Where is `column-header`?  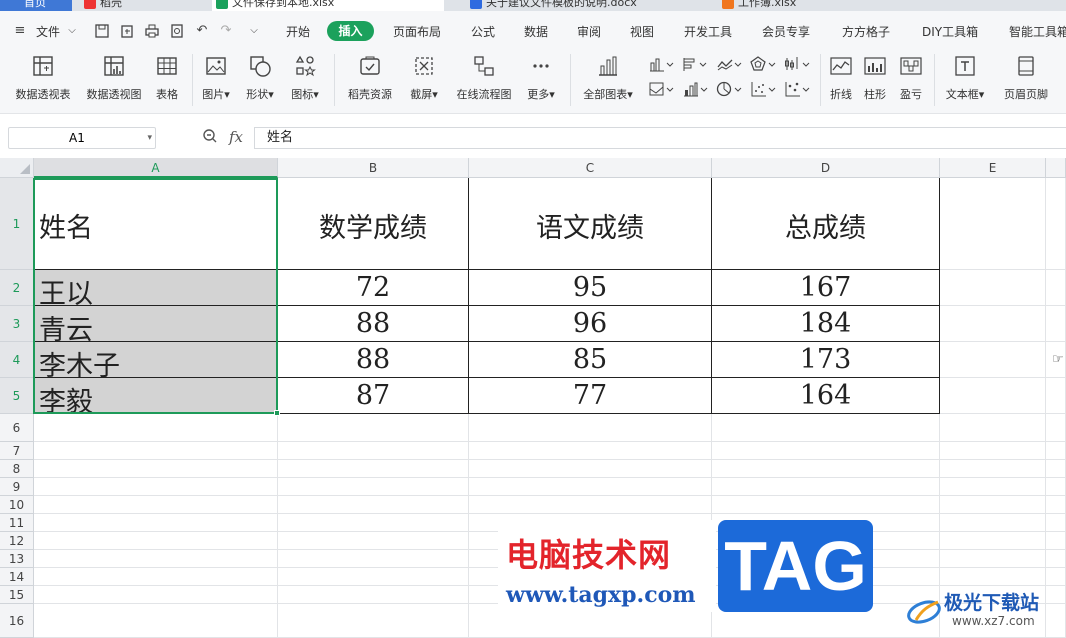 column-header is located at coordinates (1056, 168).